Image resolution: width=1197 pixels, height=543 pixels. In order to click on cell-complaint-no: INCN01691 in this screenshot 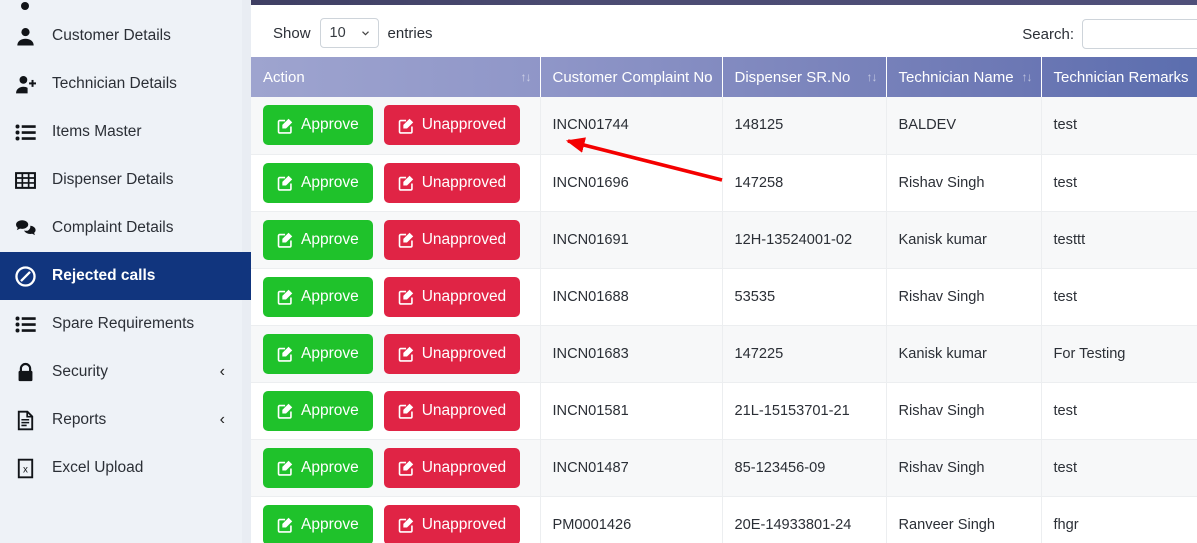, I will do `click(631, 240)`.